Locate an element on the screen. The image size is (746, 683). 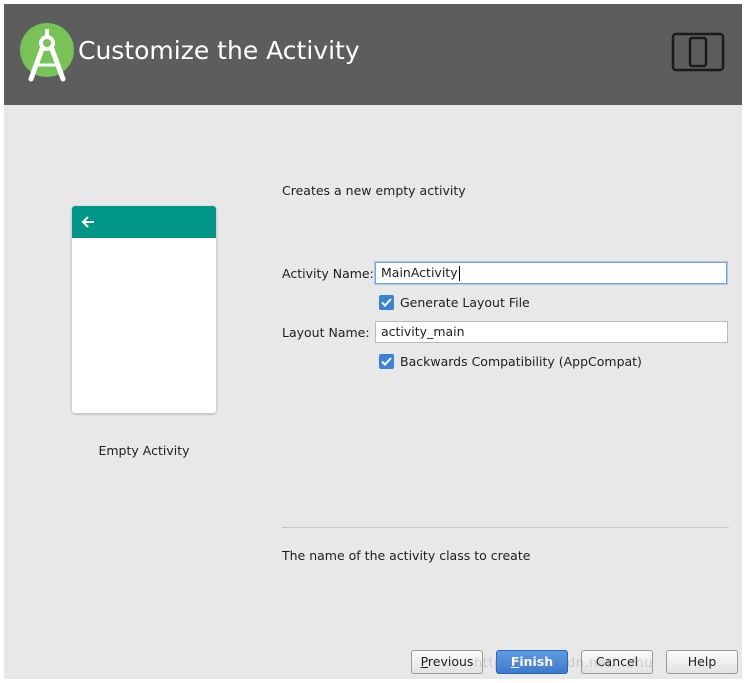
previous-label: revious is located at coordinates (450, 661).